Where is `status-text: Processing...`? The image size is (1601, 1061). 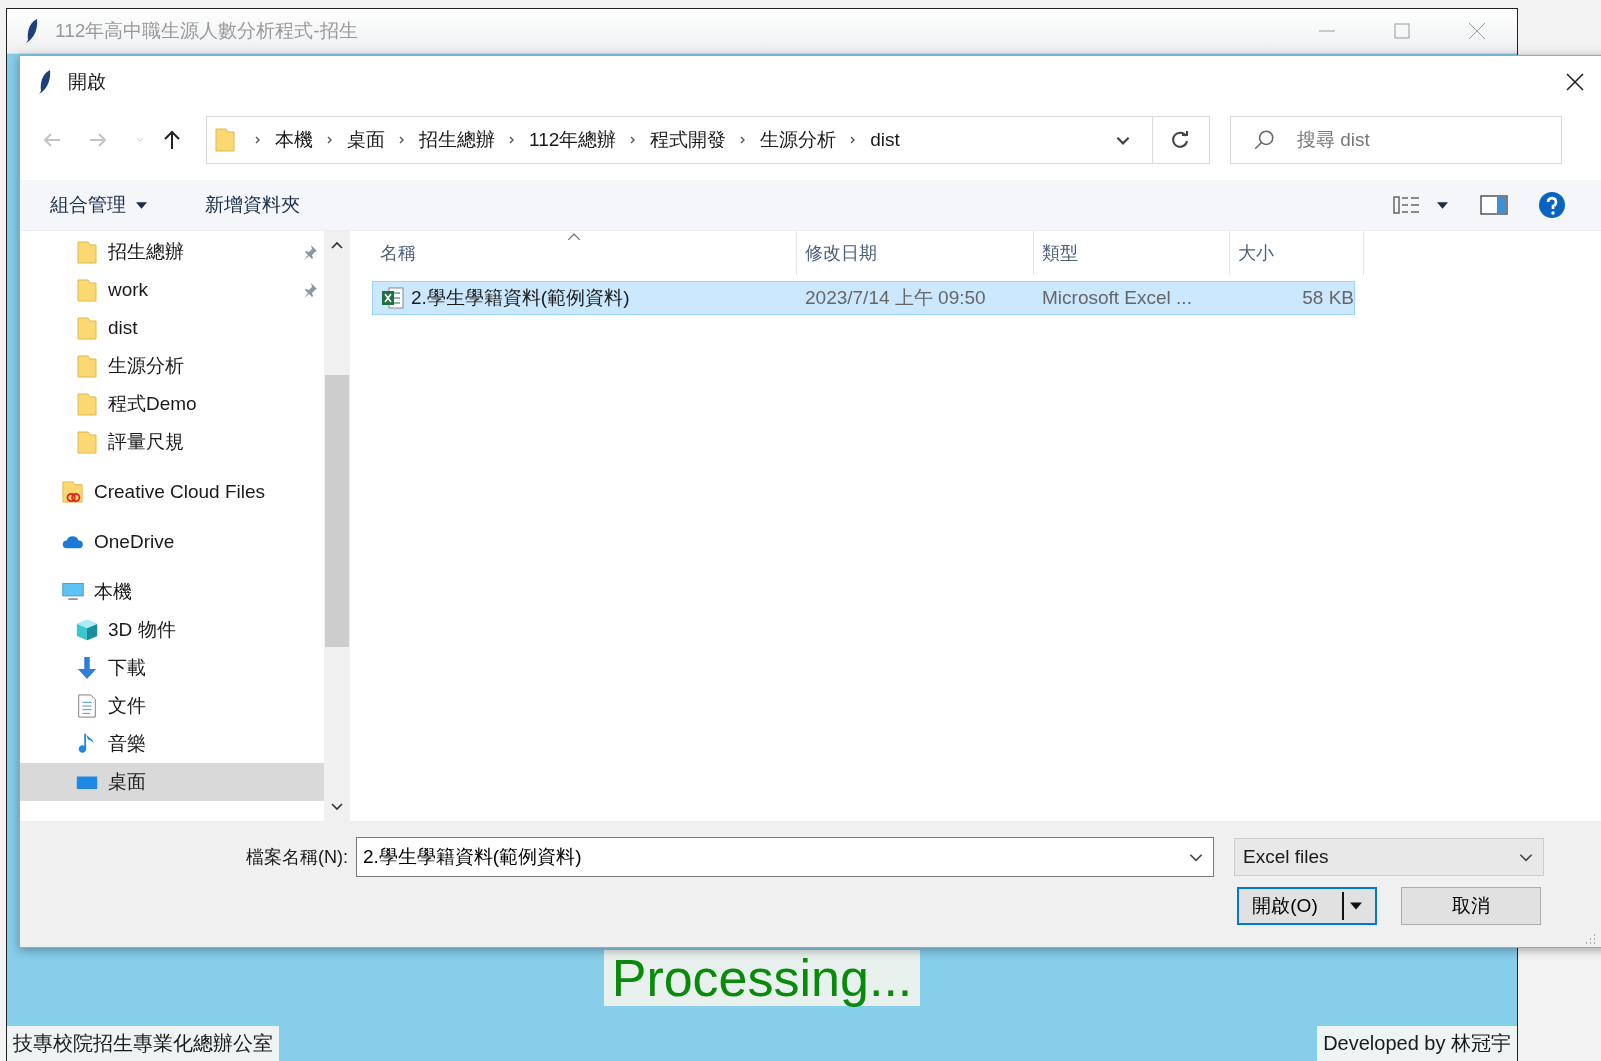 status-text: Processing... is located at coordinates (762, 978).